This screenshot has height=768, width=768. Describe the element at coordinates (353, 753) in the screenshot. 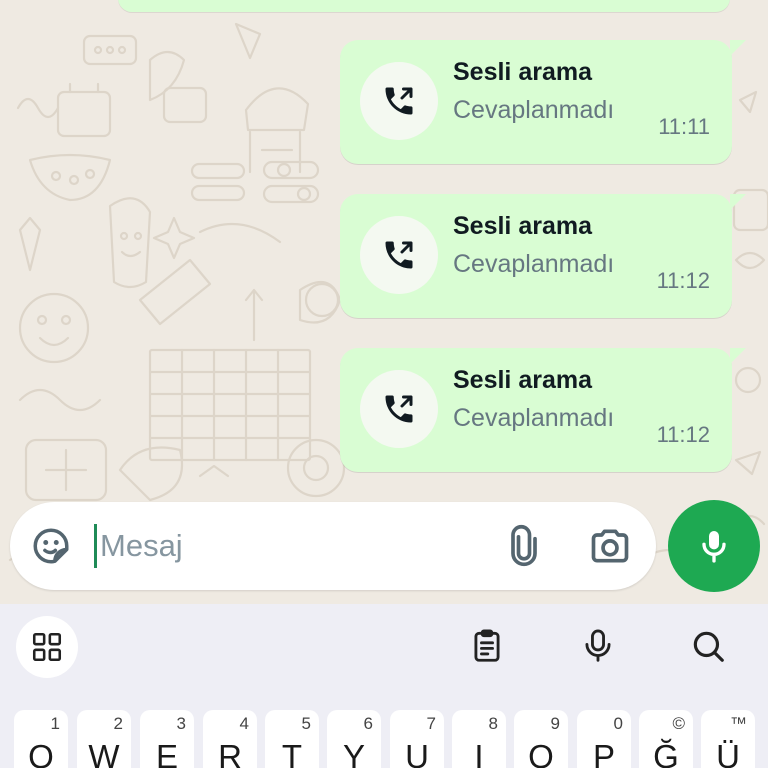

I see `key-letter: Y` at that location.